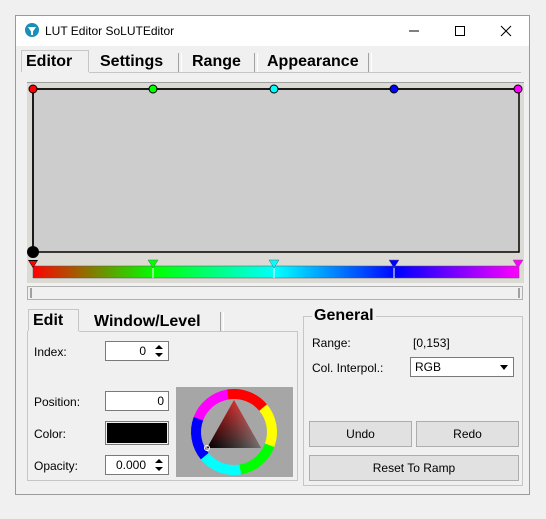 This screenshot has width=546, height=519. What do you see at coordinates (32, 30) in the screenshot?
I see `app-icon` at bounding box center [32, 30].